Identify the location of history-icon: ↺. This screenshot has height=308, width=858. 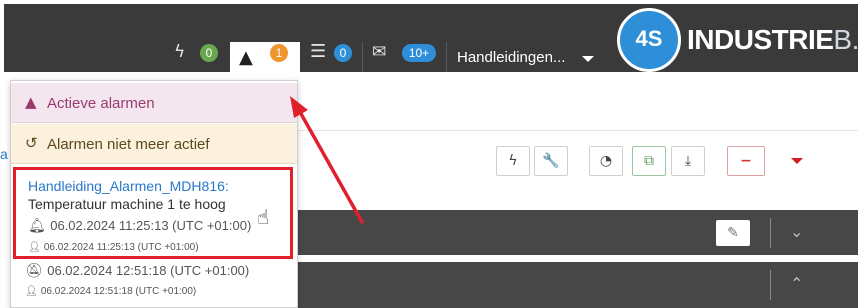
(31, 143).